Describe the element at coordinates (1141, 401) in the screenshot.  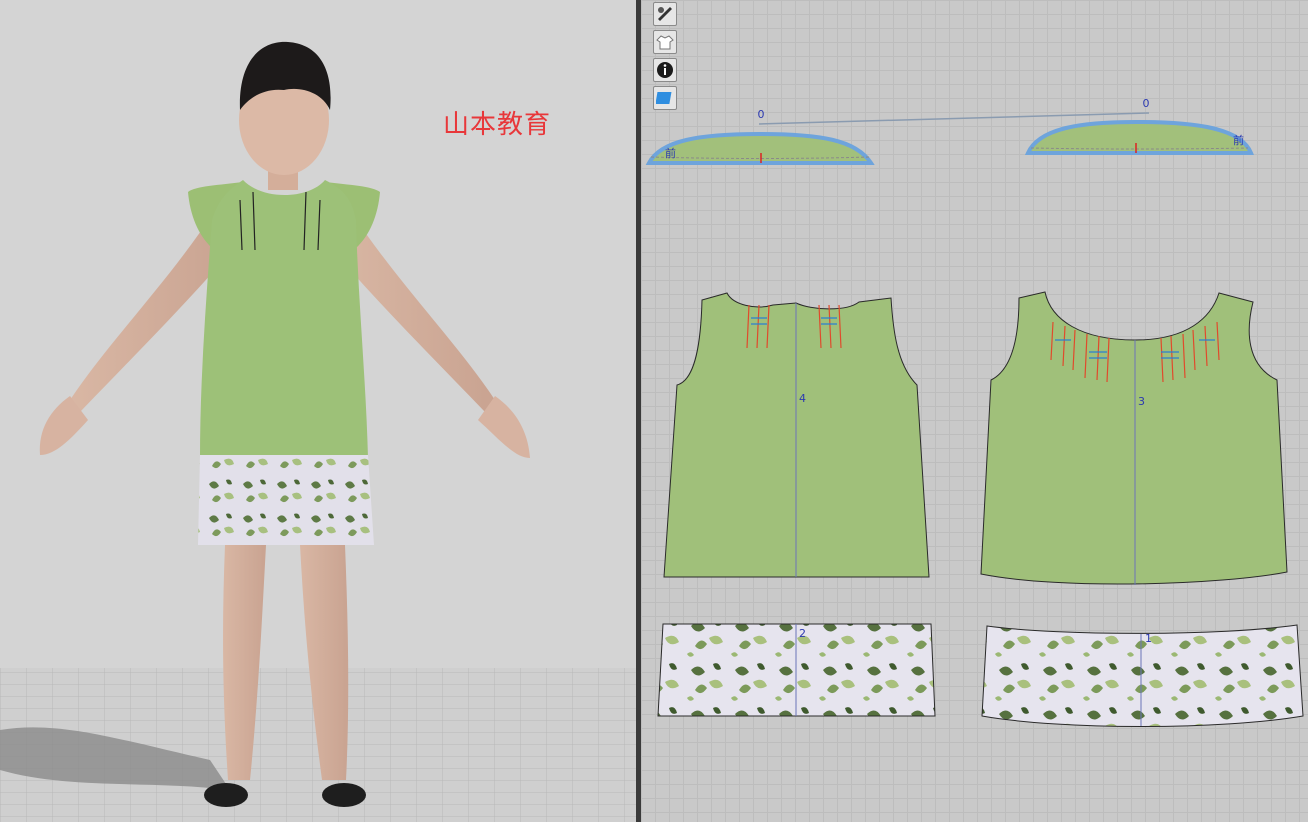
I see `back-bodice-number: 3` at that location.